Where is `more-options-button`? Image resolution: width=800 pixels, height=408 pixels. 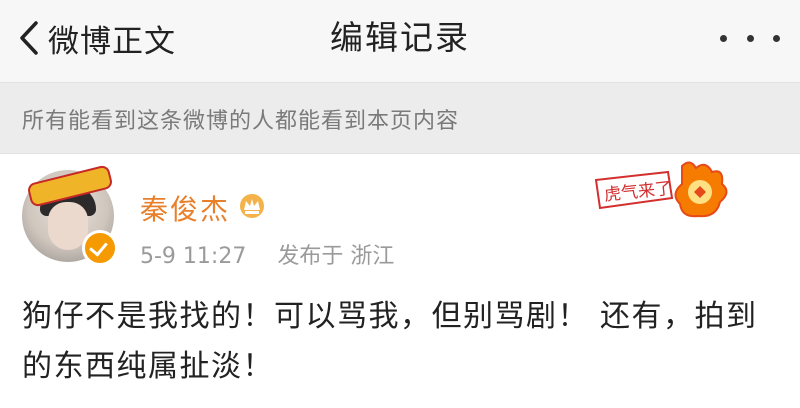
more-options-button is located at coordinates (750, 38).